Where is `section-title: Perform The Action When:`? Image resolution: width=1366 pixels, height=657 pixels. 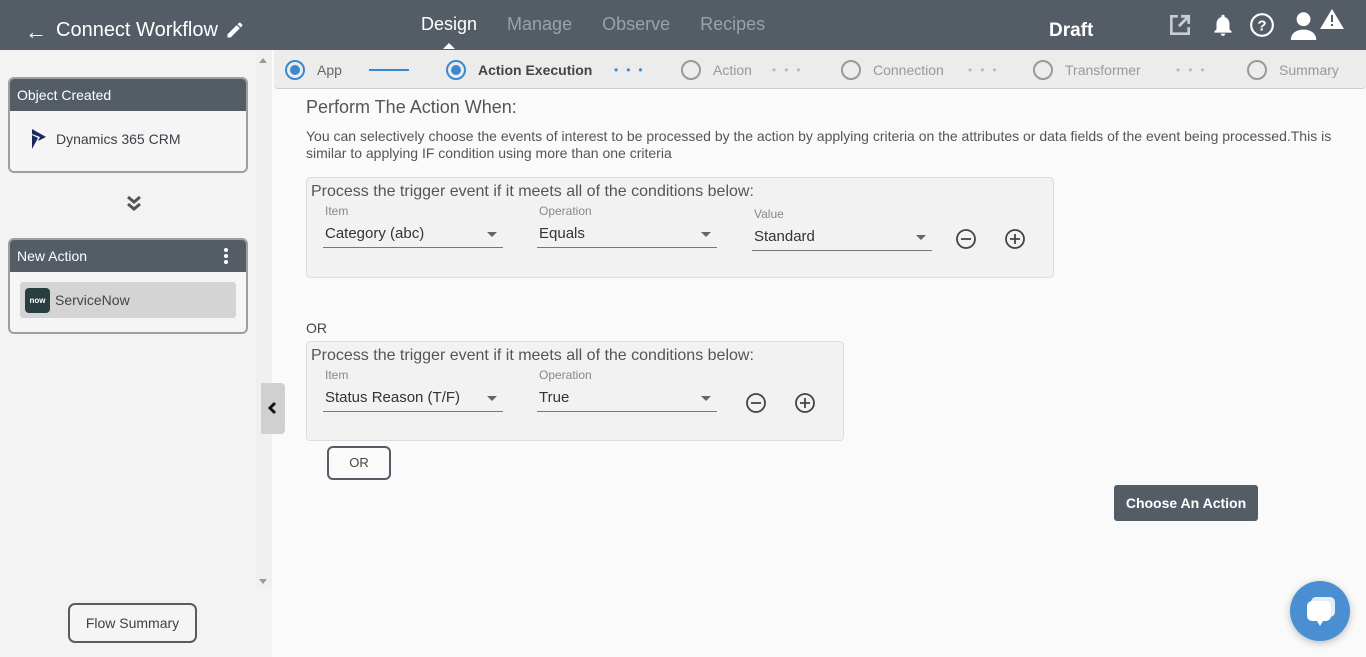
section-title: Perform The Action When: is located at coordinates (411, 107).